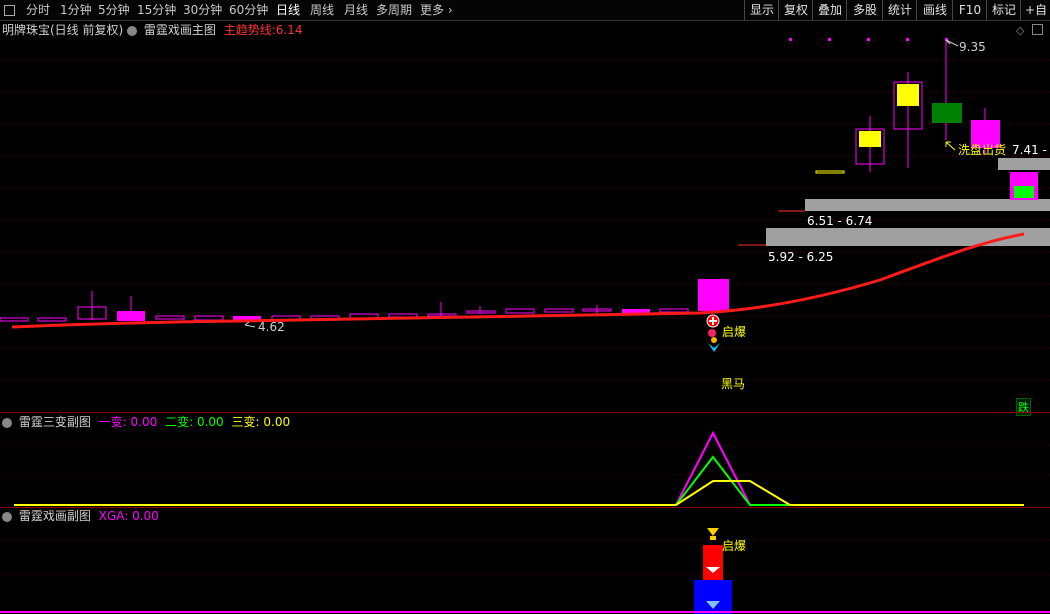  What do you see at coordinates (271, 327) in the screenshot?
I see `low-price-label: 4.62` at bounding box center [271, 327].